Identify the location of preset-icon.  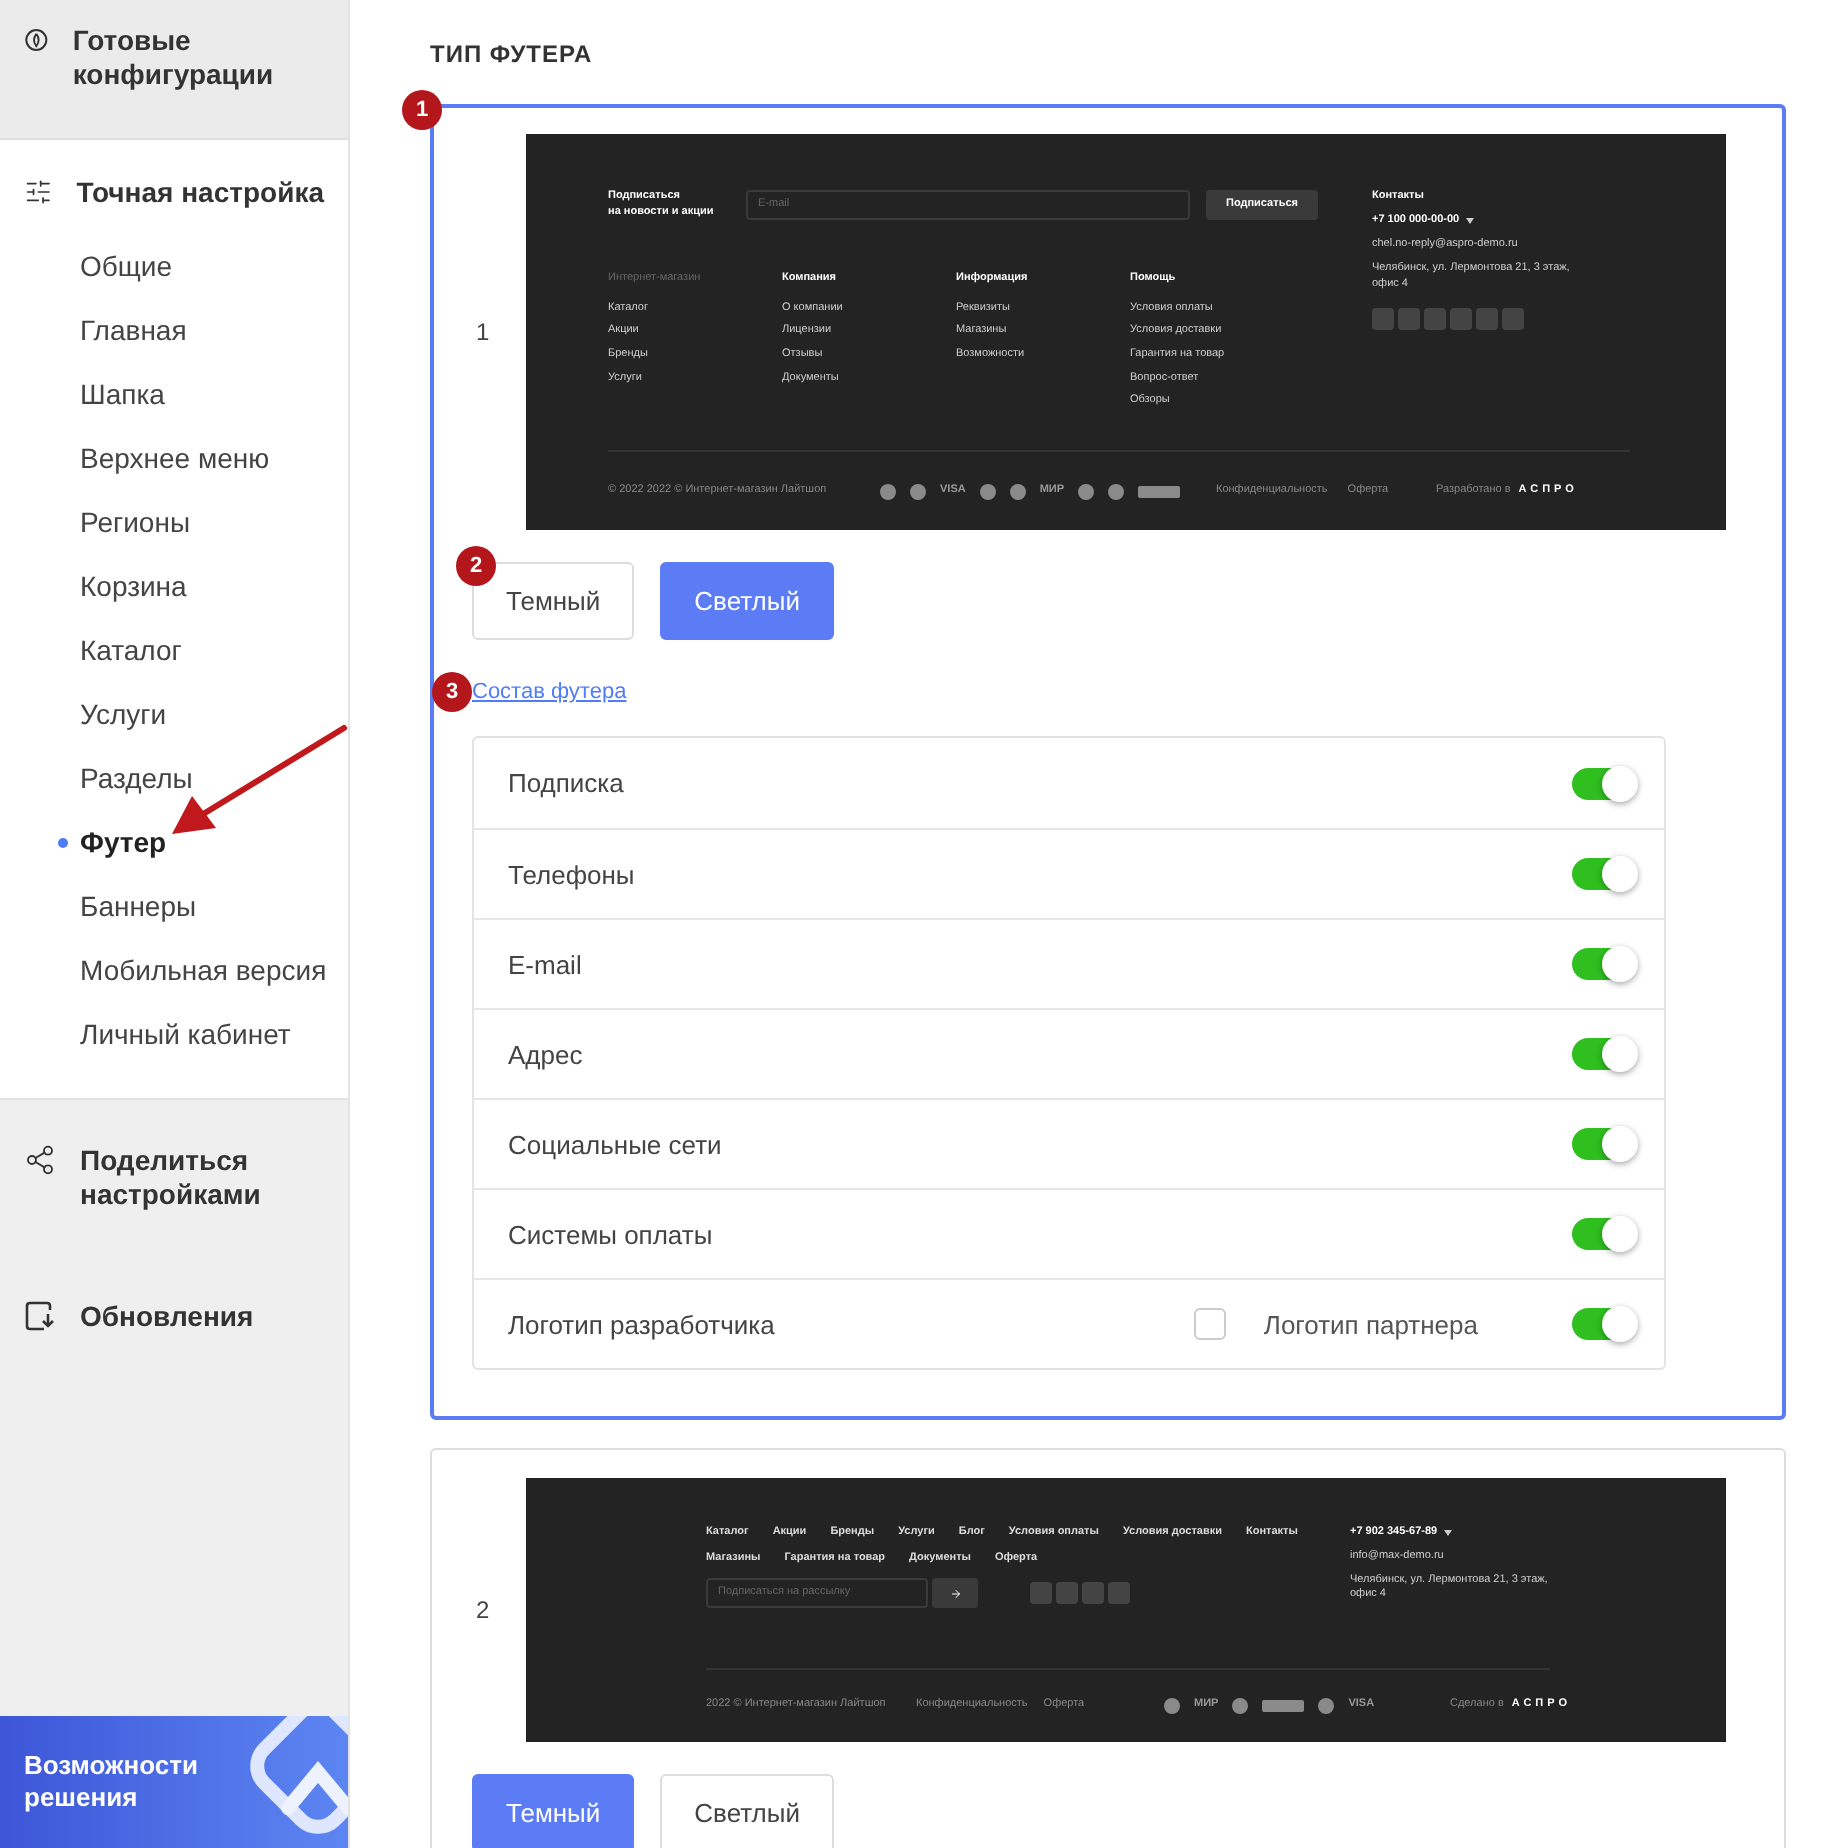
(36, 40).